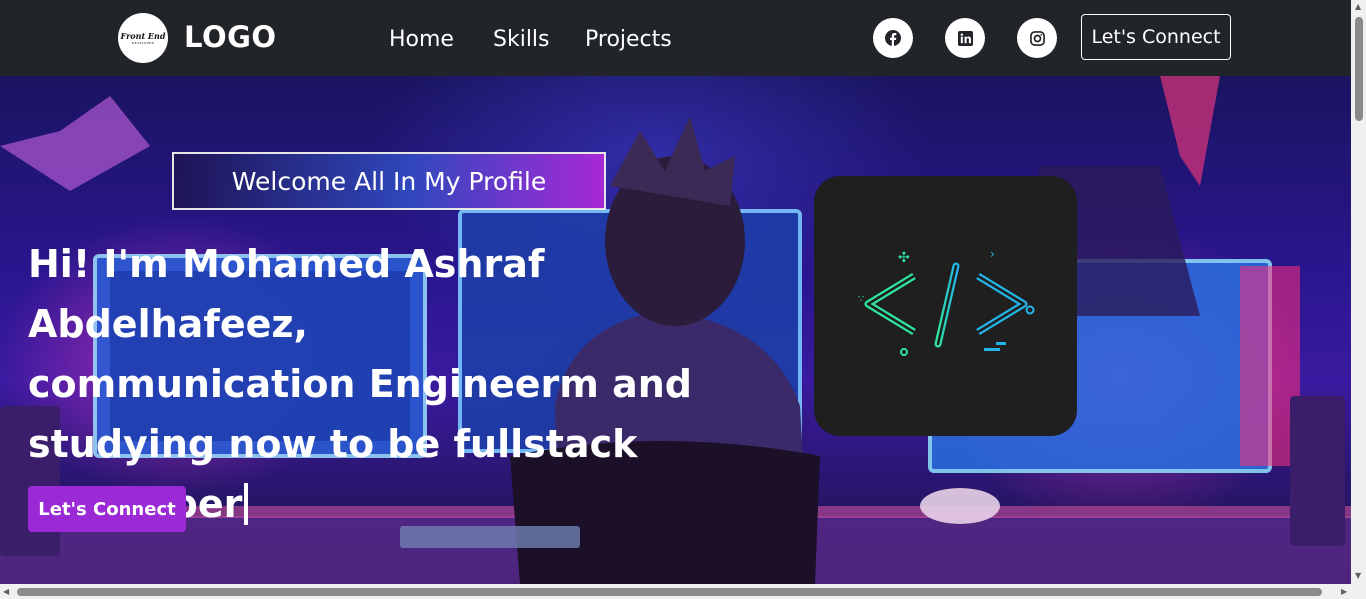  I want to click on nav-connect-button: Let's Connect, so click(1156, 37).